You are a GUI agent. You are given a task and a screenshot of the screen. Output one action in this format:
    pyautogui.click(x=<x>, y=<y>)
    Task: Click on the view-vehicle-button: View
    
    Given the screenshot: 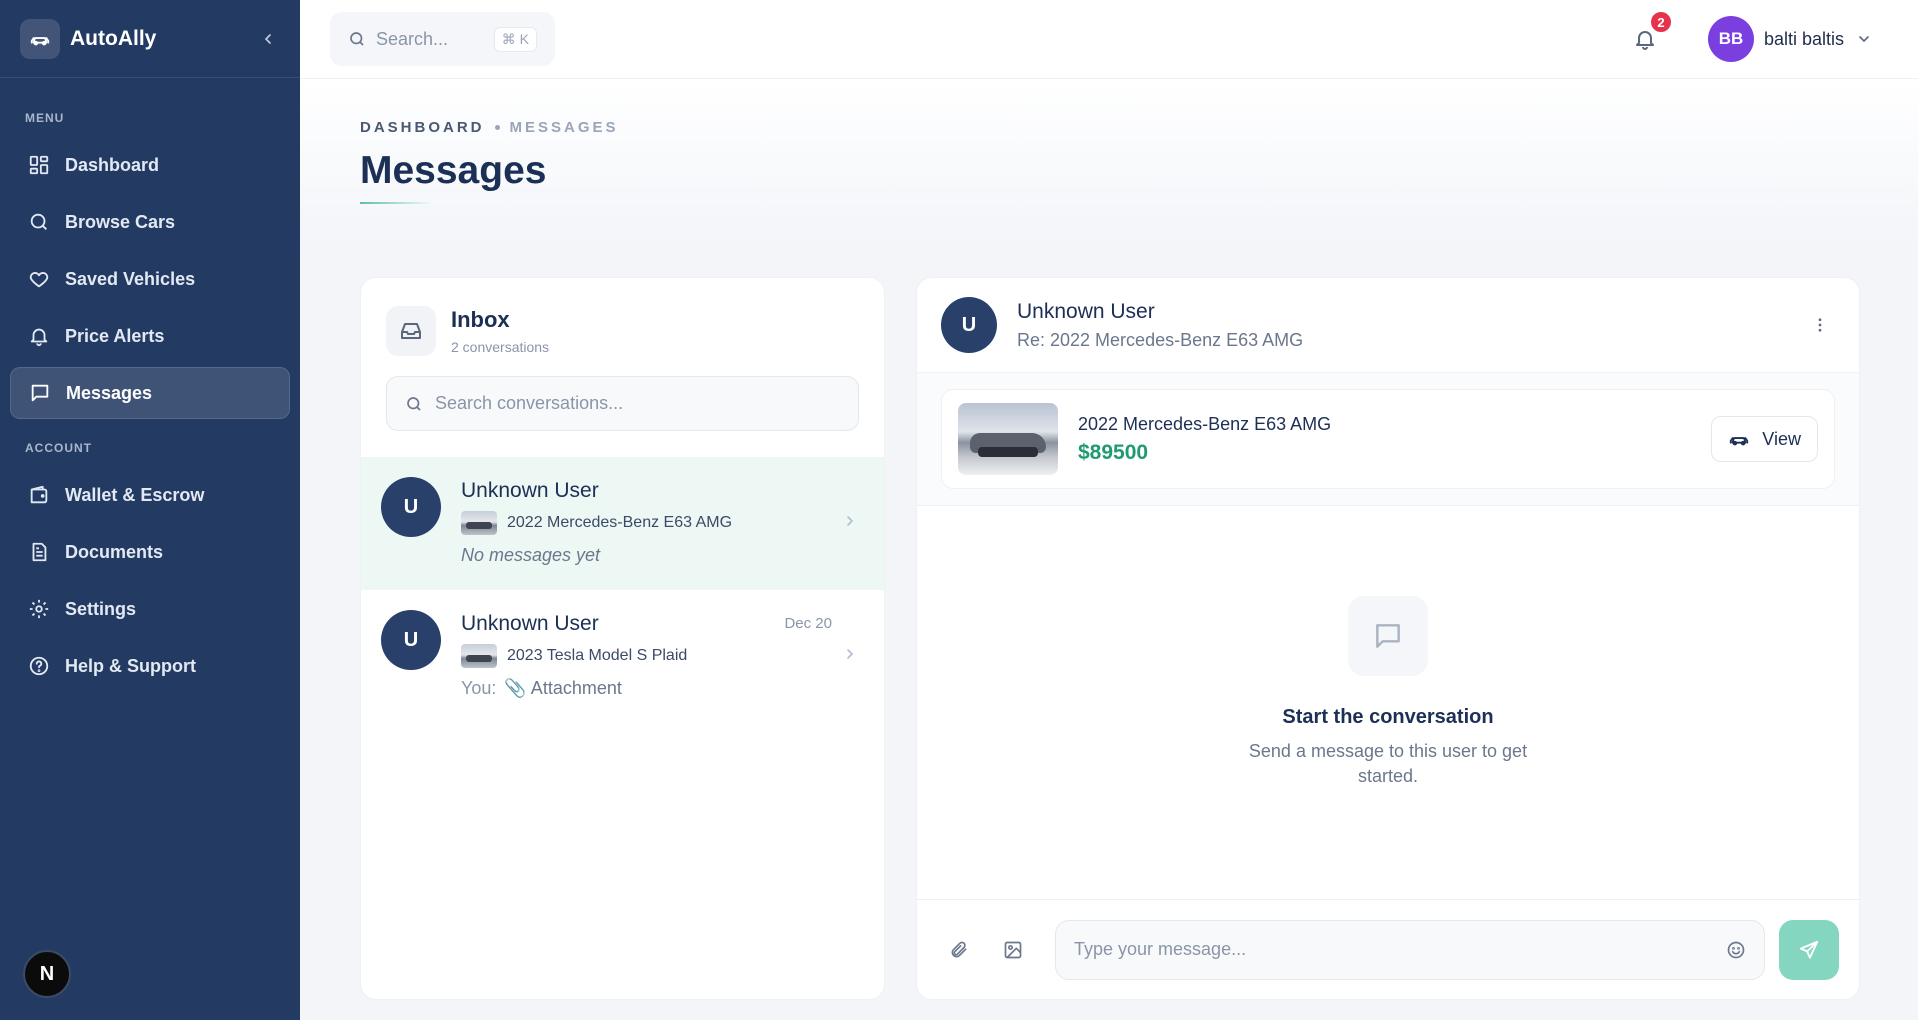 What is the action you would take?
    pyautogui.click(x=1764, y=439)
    